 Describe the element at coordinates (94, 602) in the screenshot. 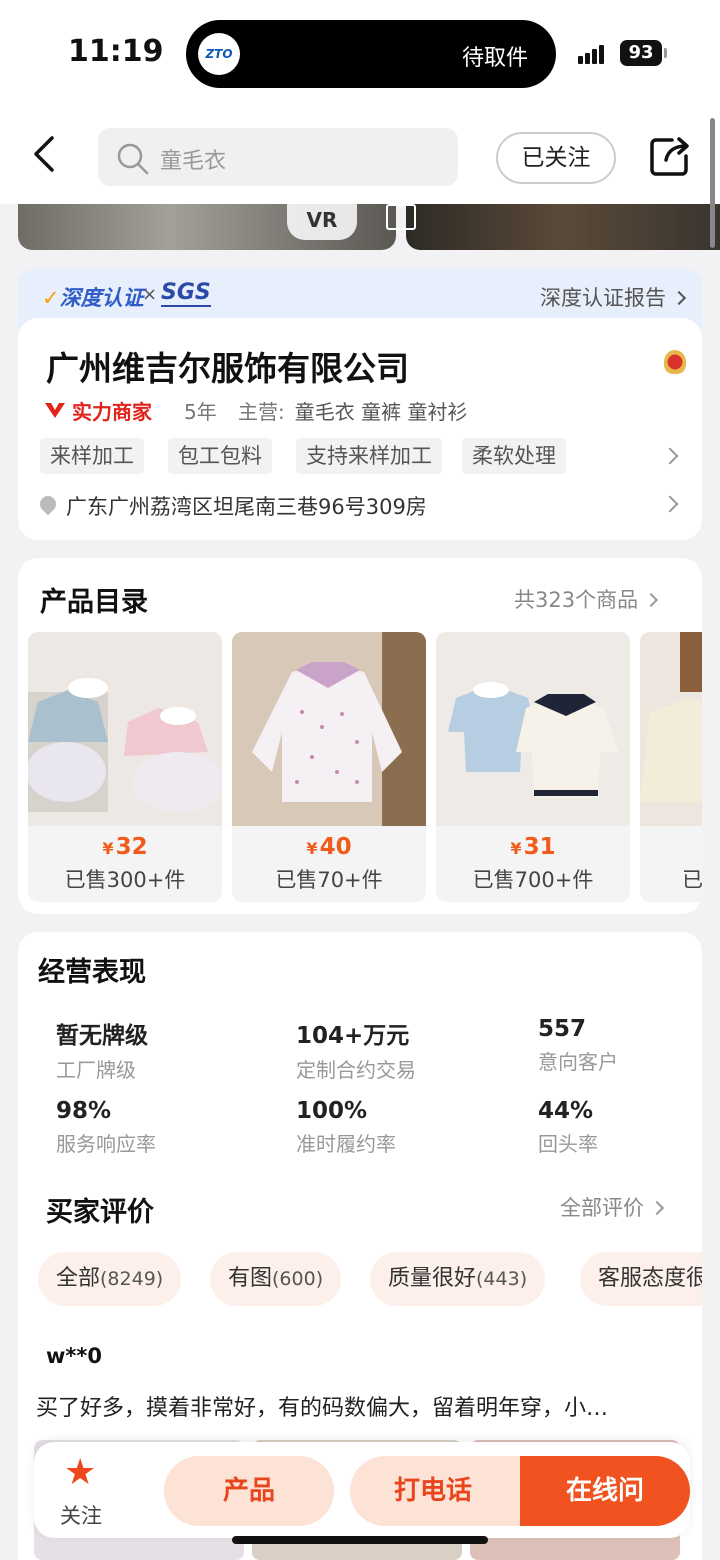

I see `catalog-title: 产品目录` at that location.